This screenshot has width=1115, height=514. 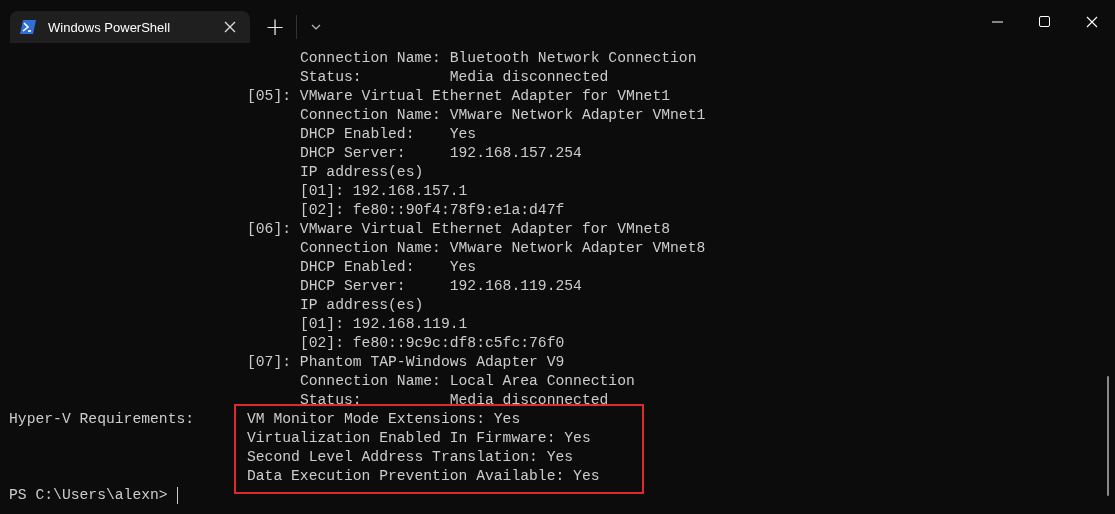 I want to click on output-line: DHCP Server: 192.168.157.254, so click(x=440, y=153).